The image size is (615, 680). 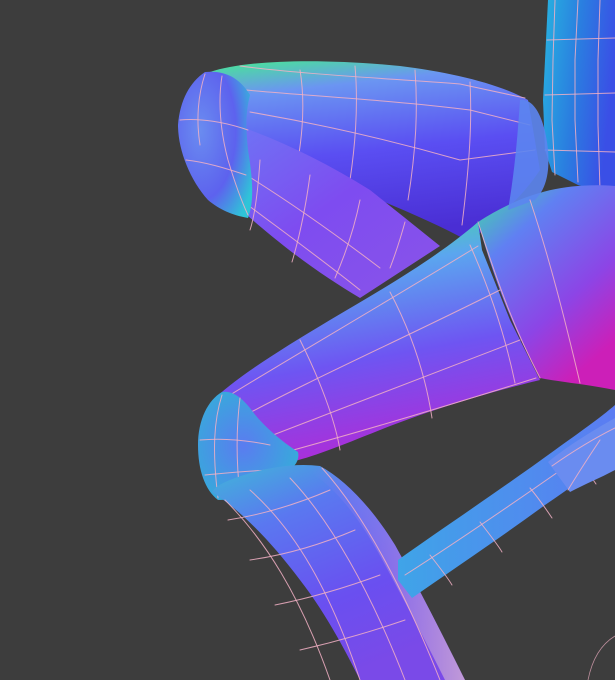 What do you see at coordinates (579, 98) in the screenshot?
I see `torso` at bounding box center [579, 98].